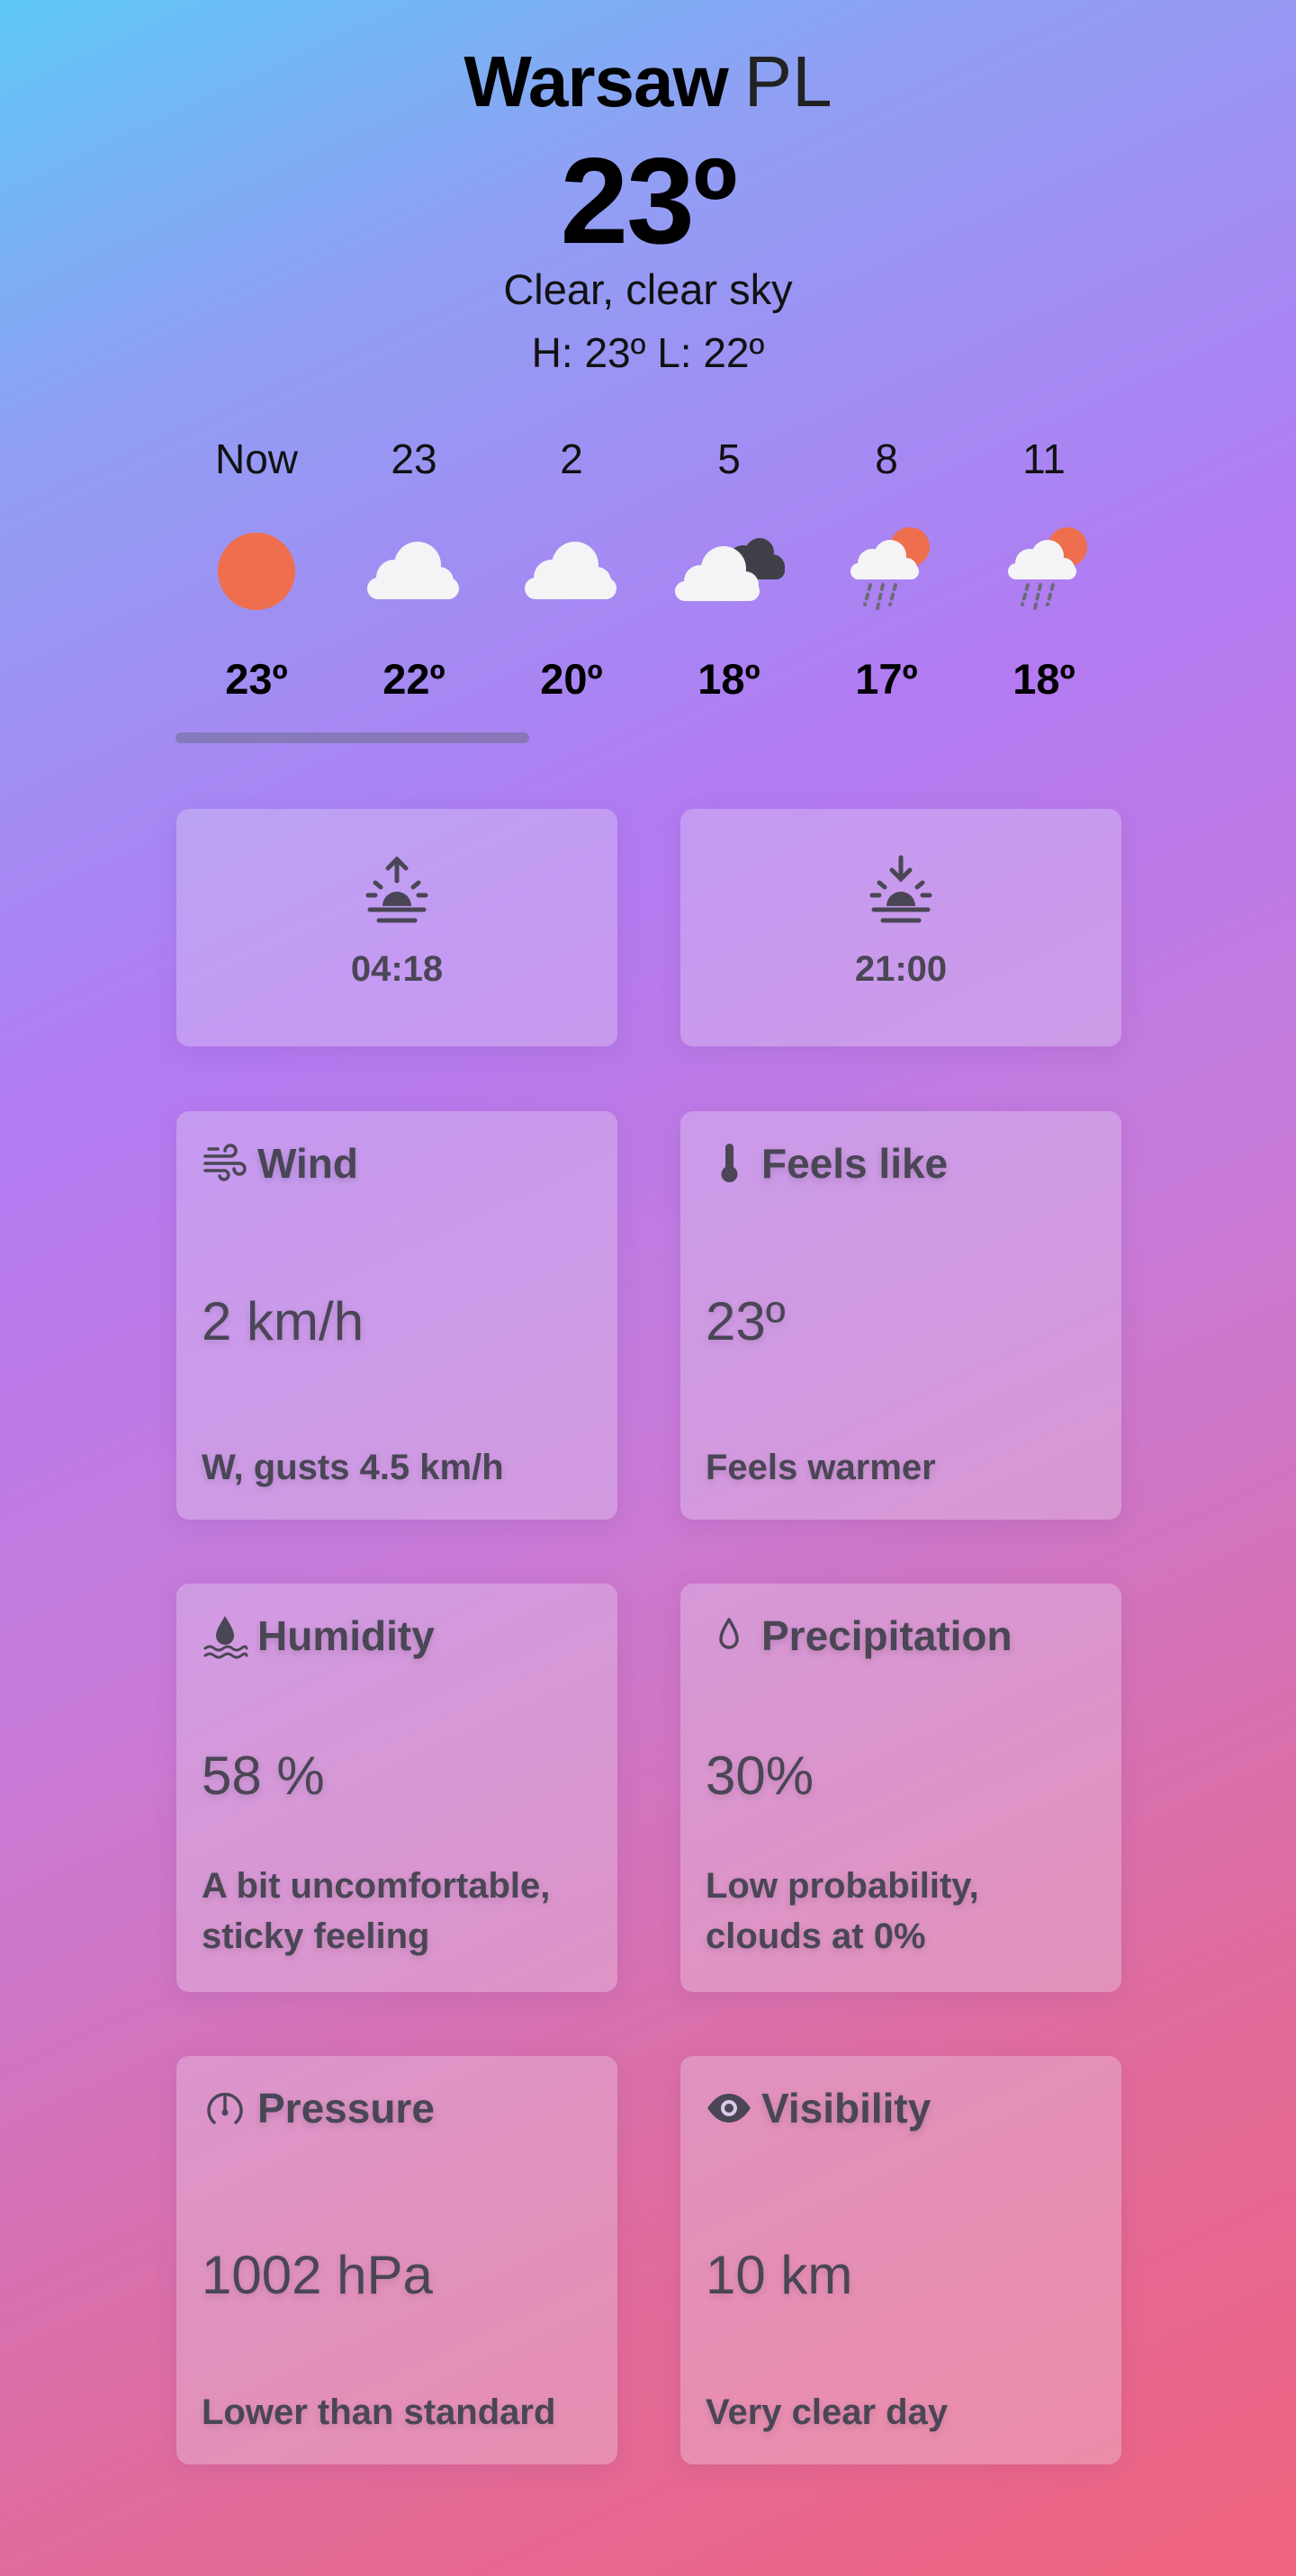  Describe the element at coordinates (901, 928) in the screenshot. I see `sunset-card: 21:00` at that location.